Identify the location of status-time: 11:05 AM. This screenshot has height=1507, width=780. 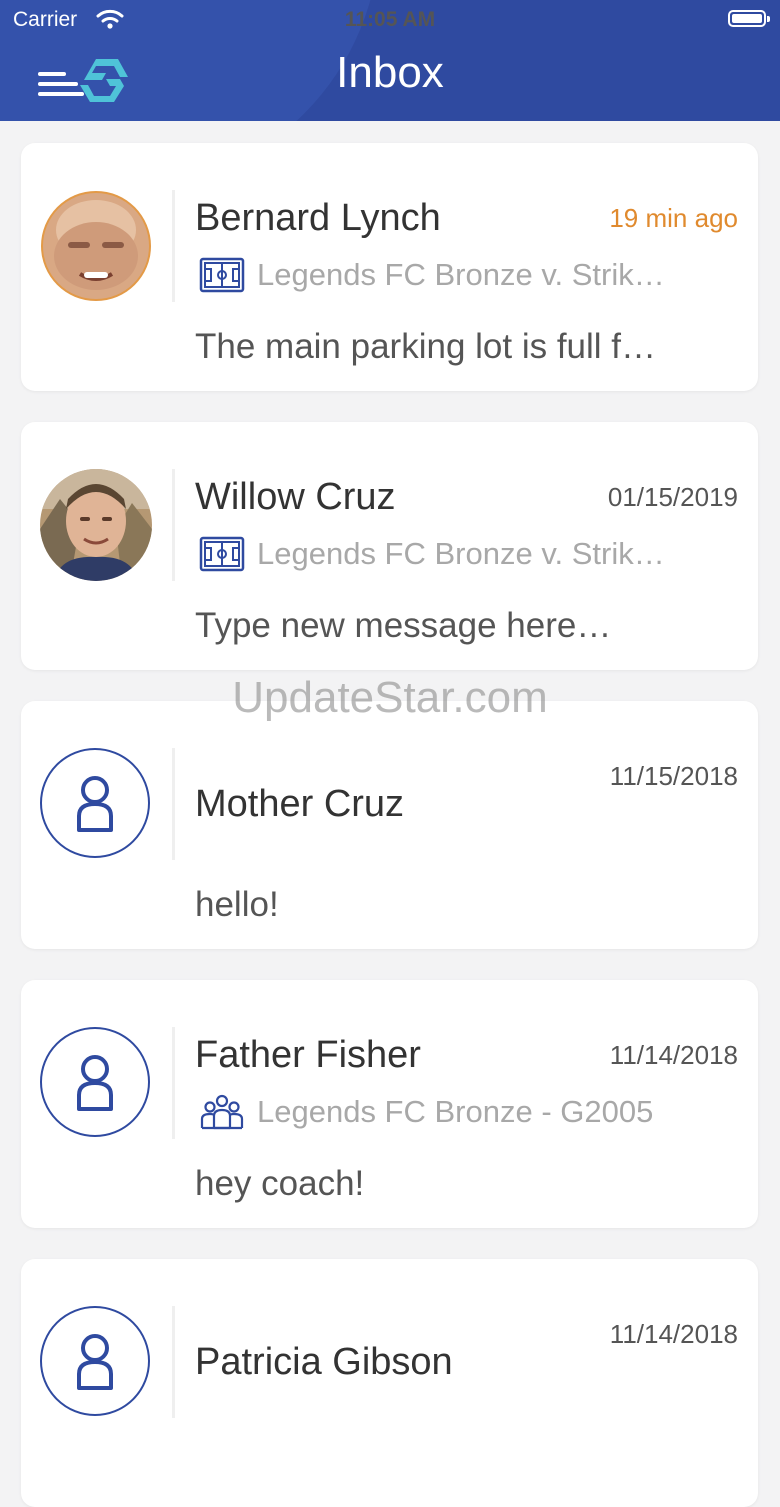
(390, 19).